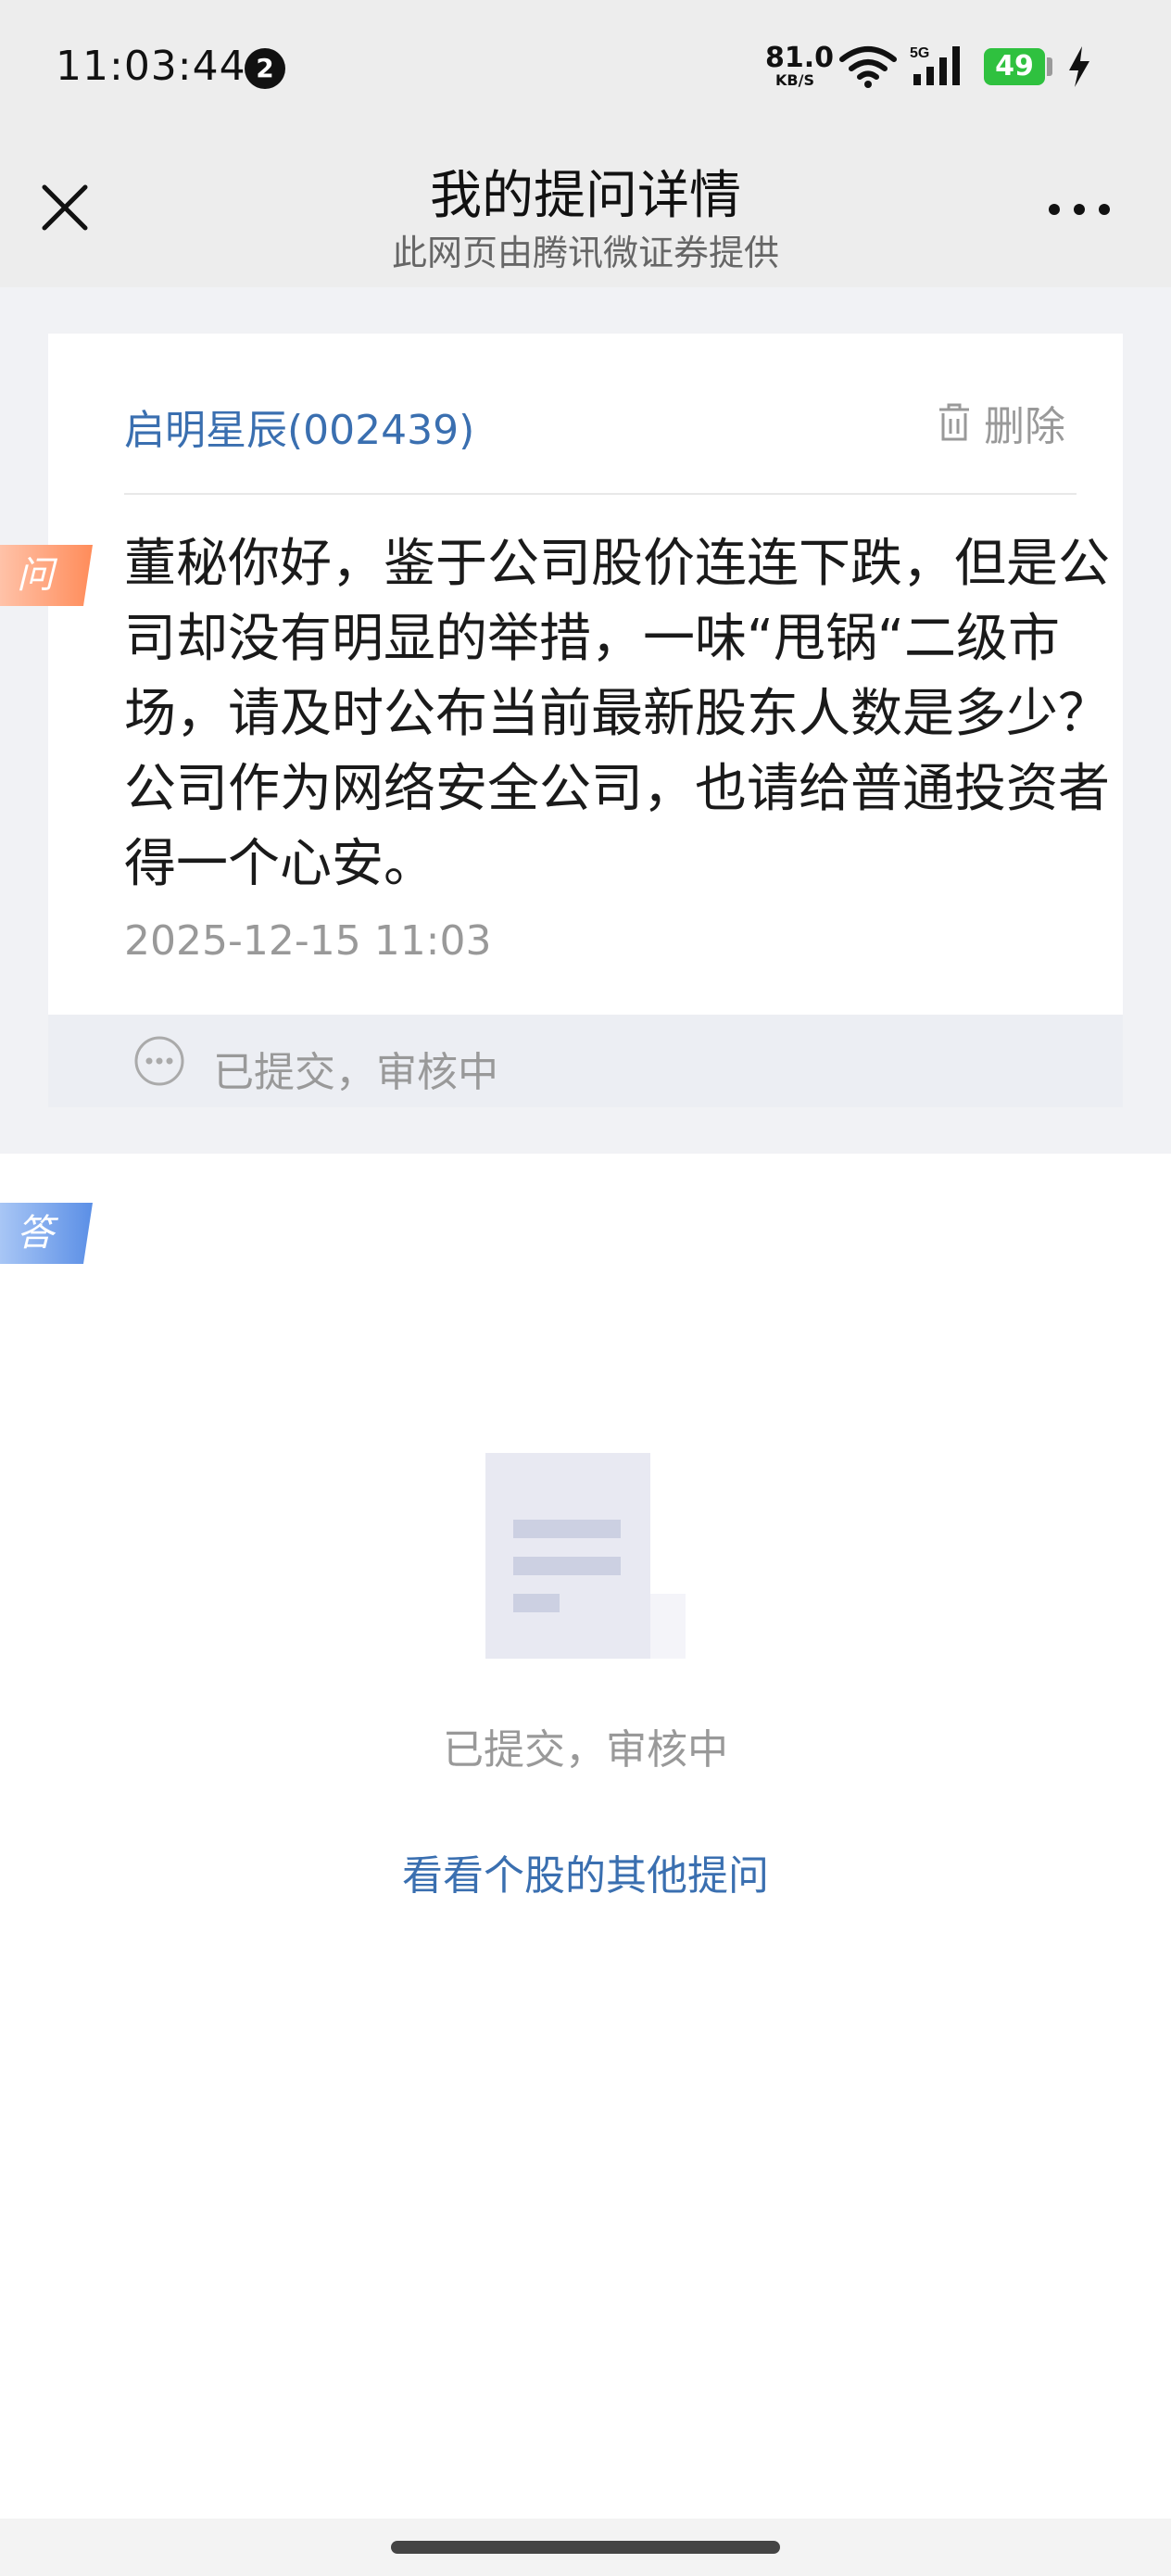  Describe the element at coordinates (585, 2548) in the screenshot. I see `home-indicator` at that location.